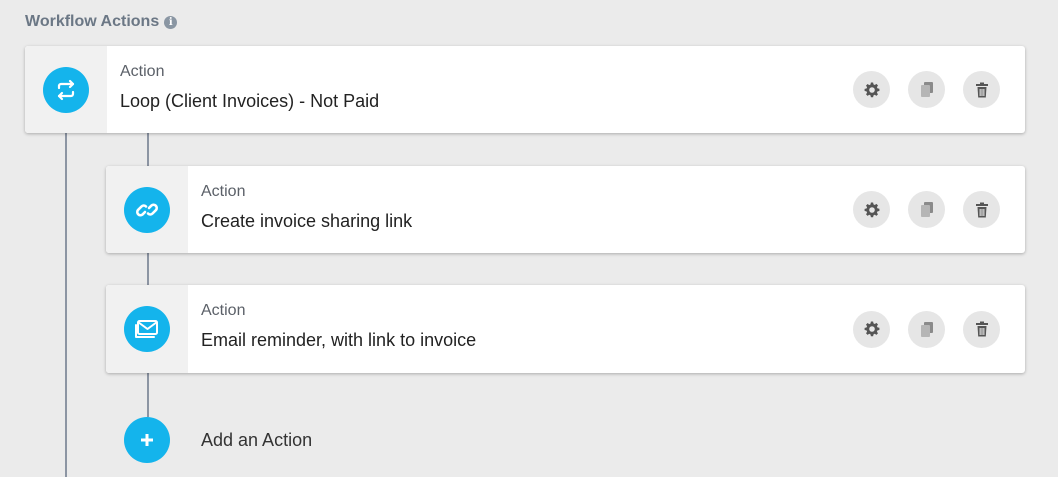  Describe the element at coordinates (307, 221) in the screenshot. I see `action-title: Create invoice sharing link` at that location.